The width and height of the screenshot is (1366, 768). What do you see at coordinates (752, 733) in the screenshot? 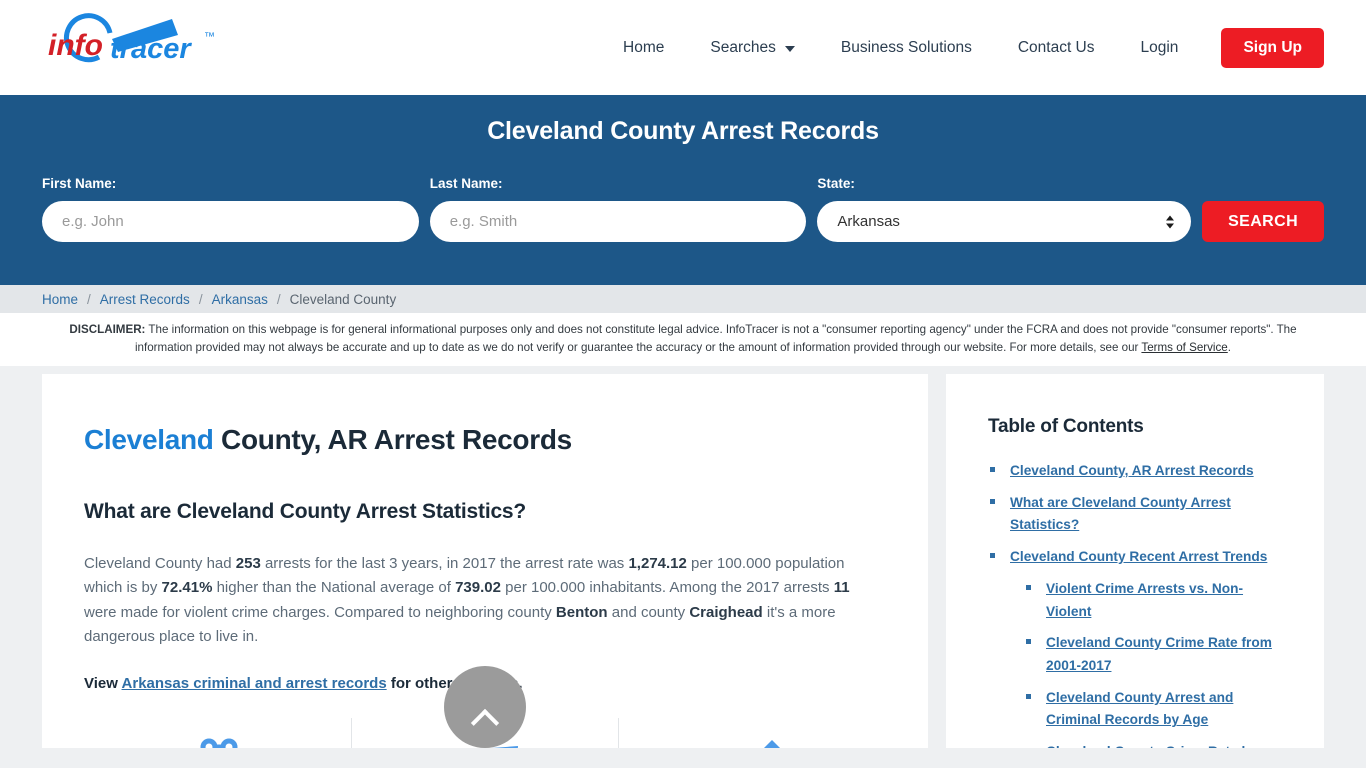
I see `feature-cell-records` at bounding box center [752, 733].